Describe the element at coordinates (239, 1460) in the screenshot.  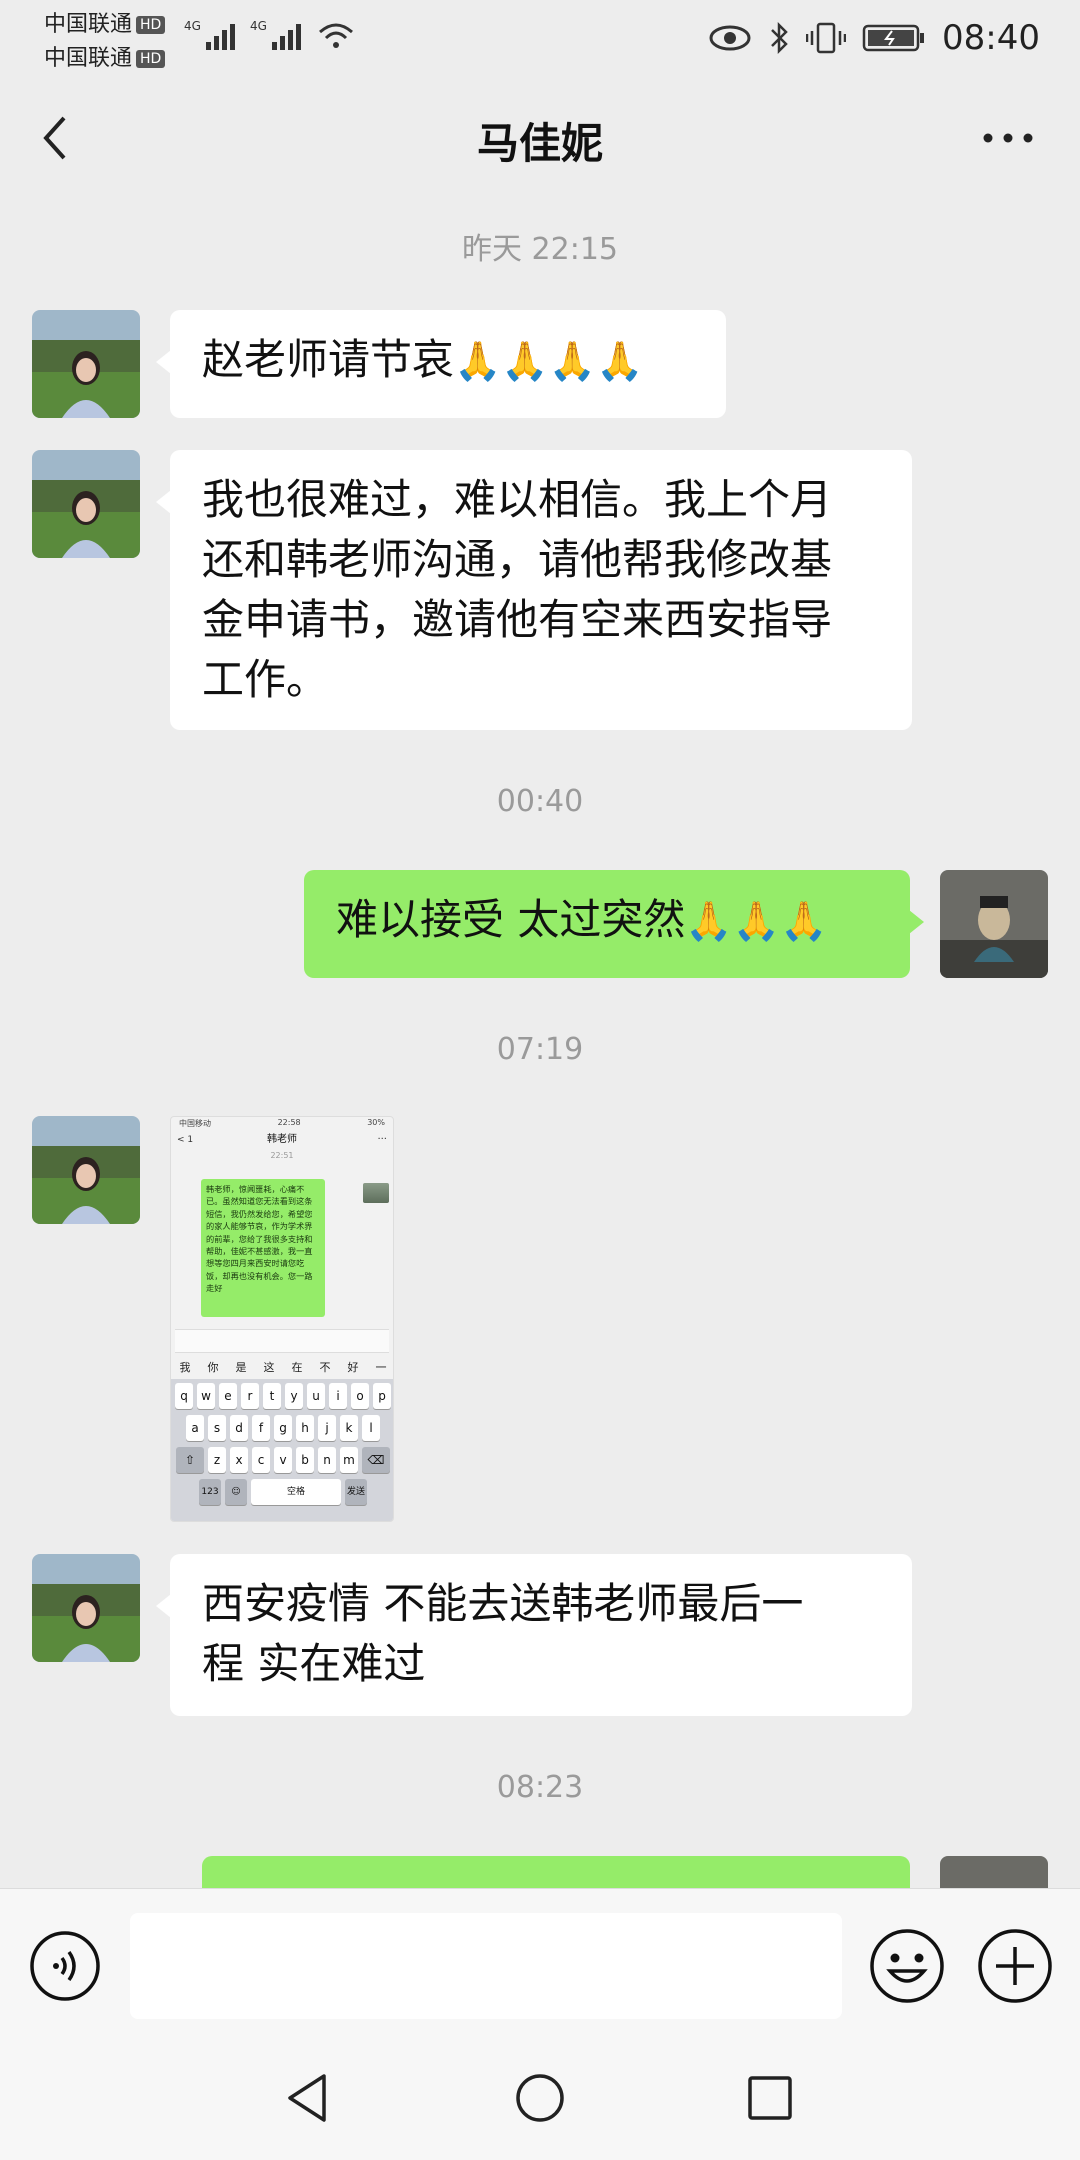
I see `nested-key: x` at that location.